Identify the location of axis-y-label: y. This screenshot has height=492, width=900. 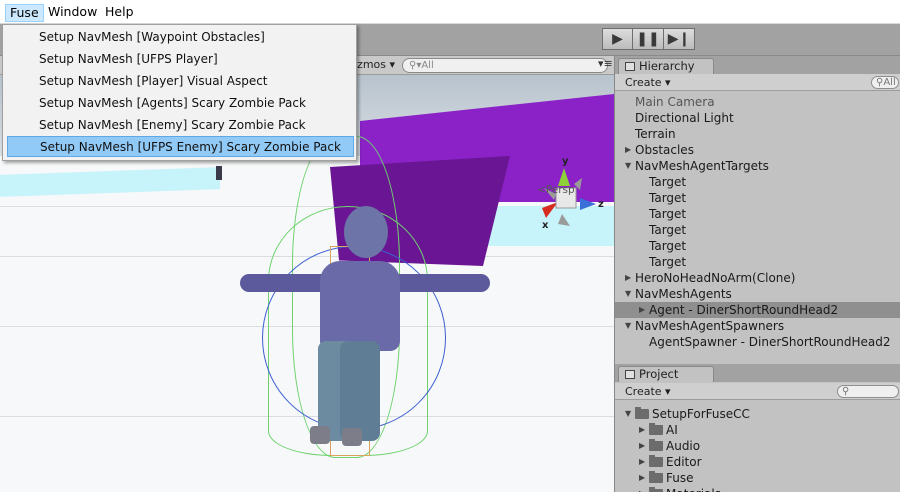
(565, 161).